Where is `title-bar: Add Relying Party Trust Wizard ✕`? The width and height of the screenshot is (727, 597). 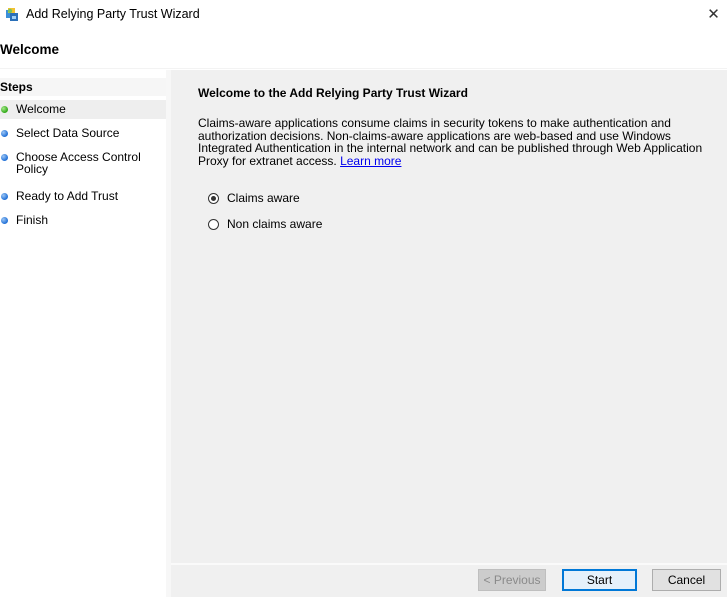
title-bar: Add Relying Party Trust Wizard ✕ is located at coordinates (363, 15).